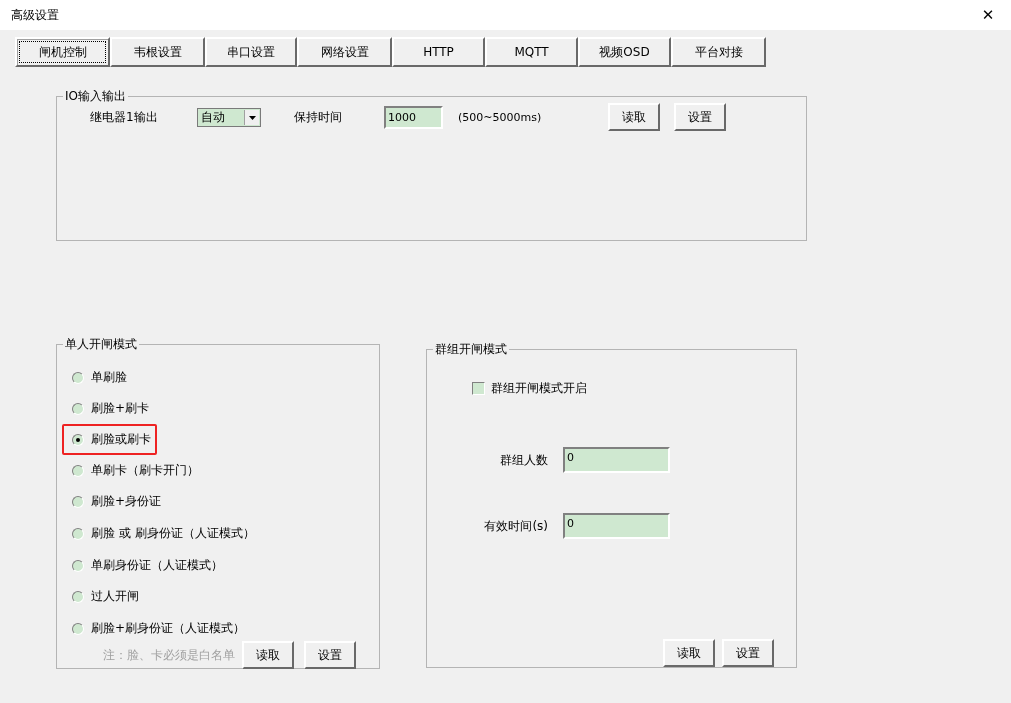 The height and width of the screenshot is (703, 1011). What do you see at coordinates (147, 565) in the screenshot?
I see `radio-option: 单刷身份证（人证模式）` at bounding box center [147, 565].